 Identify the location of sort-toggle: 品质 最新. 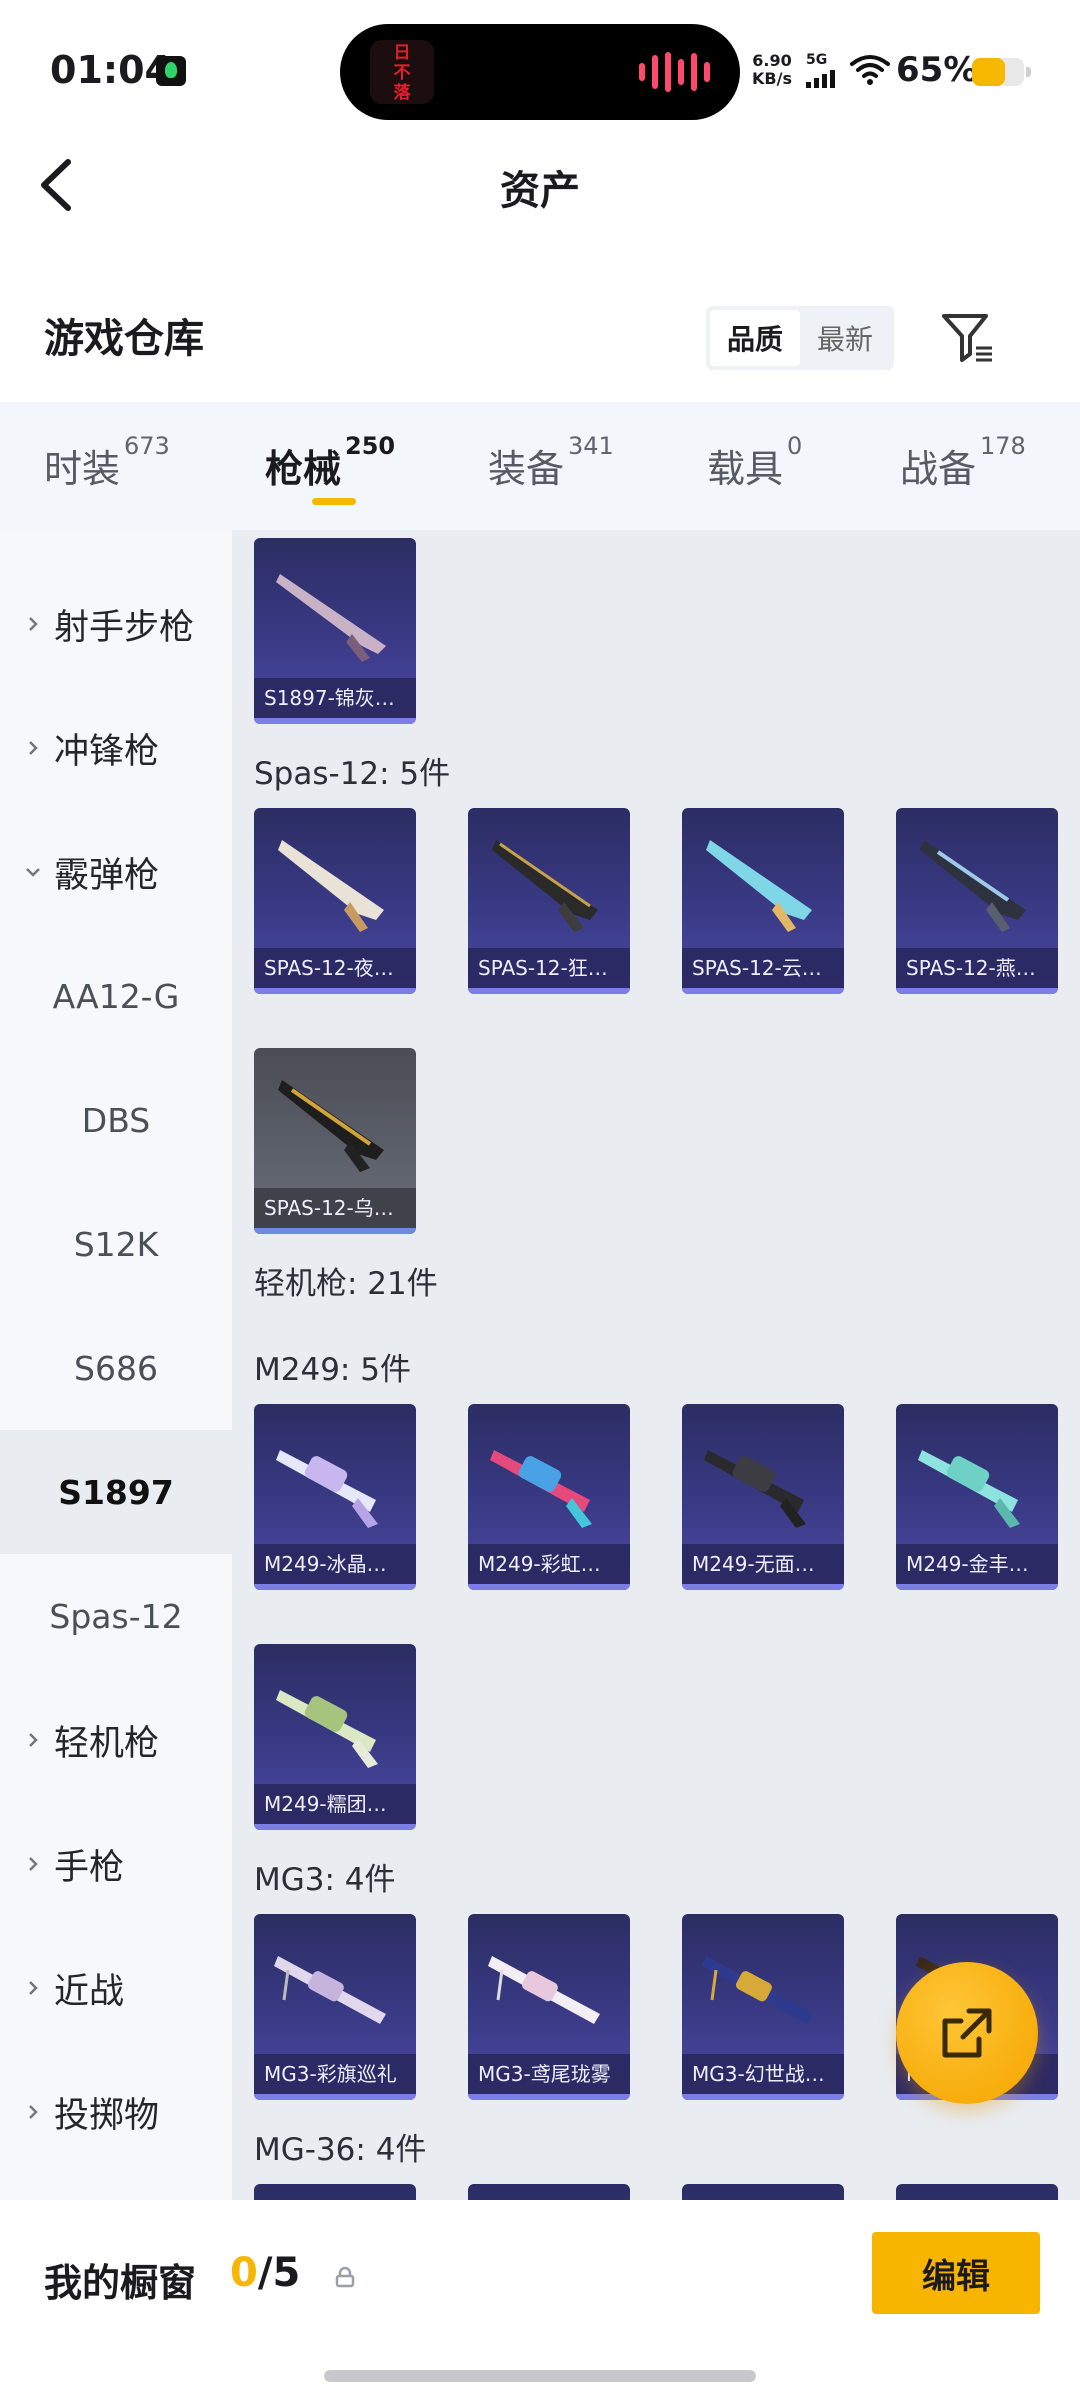
(800, 338).